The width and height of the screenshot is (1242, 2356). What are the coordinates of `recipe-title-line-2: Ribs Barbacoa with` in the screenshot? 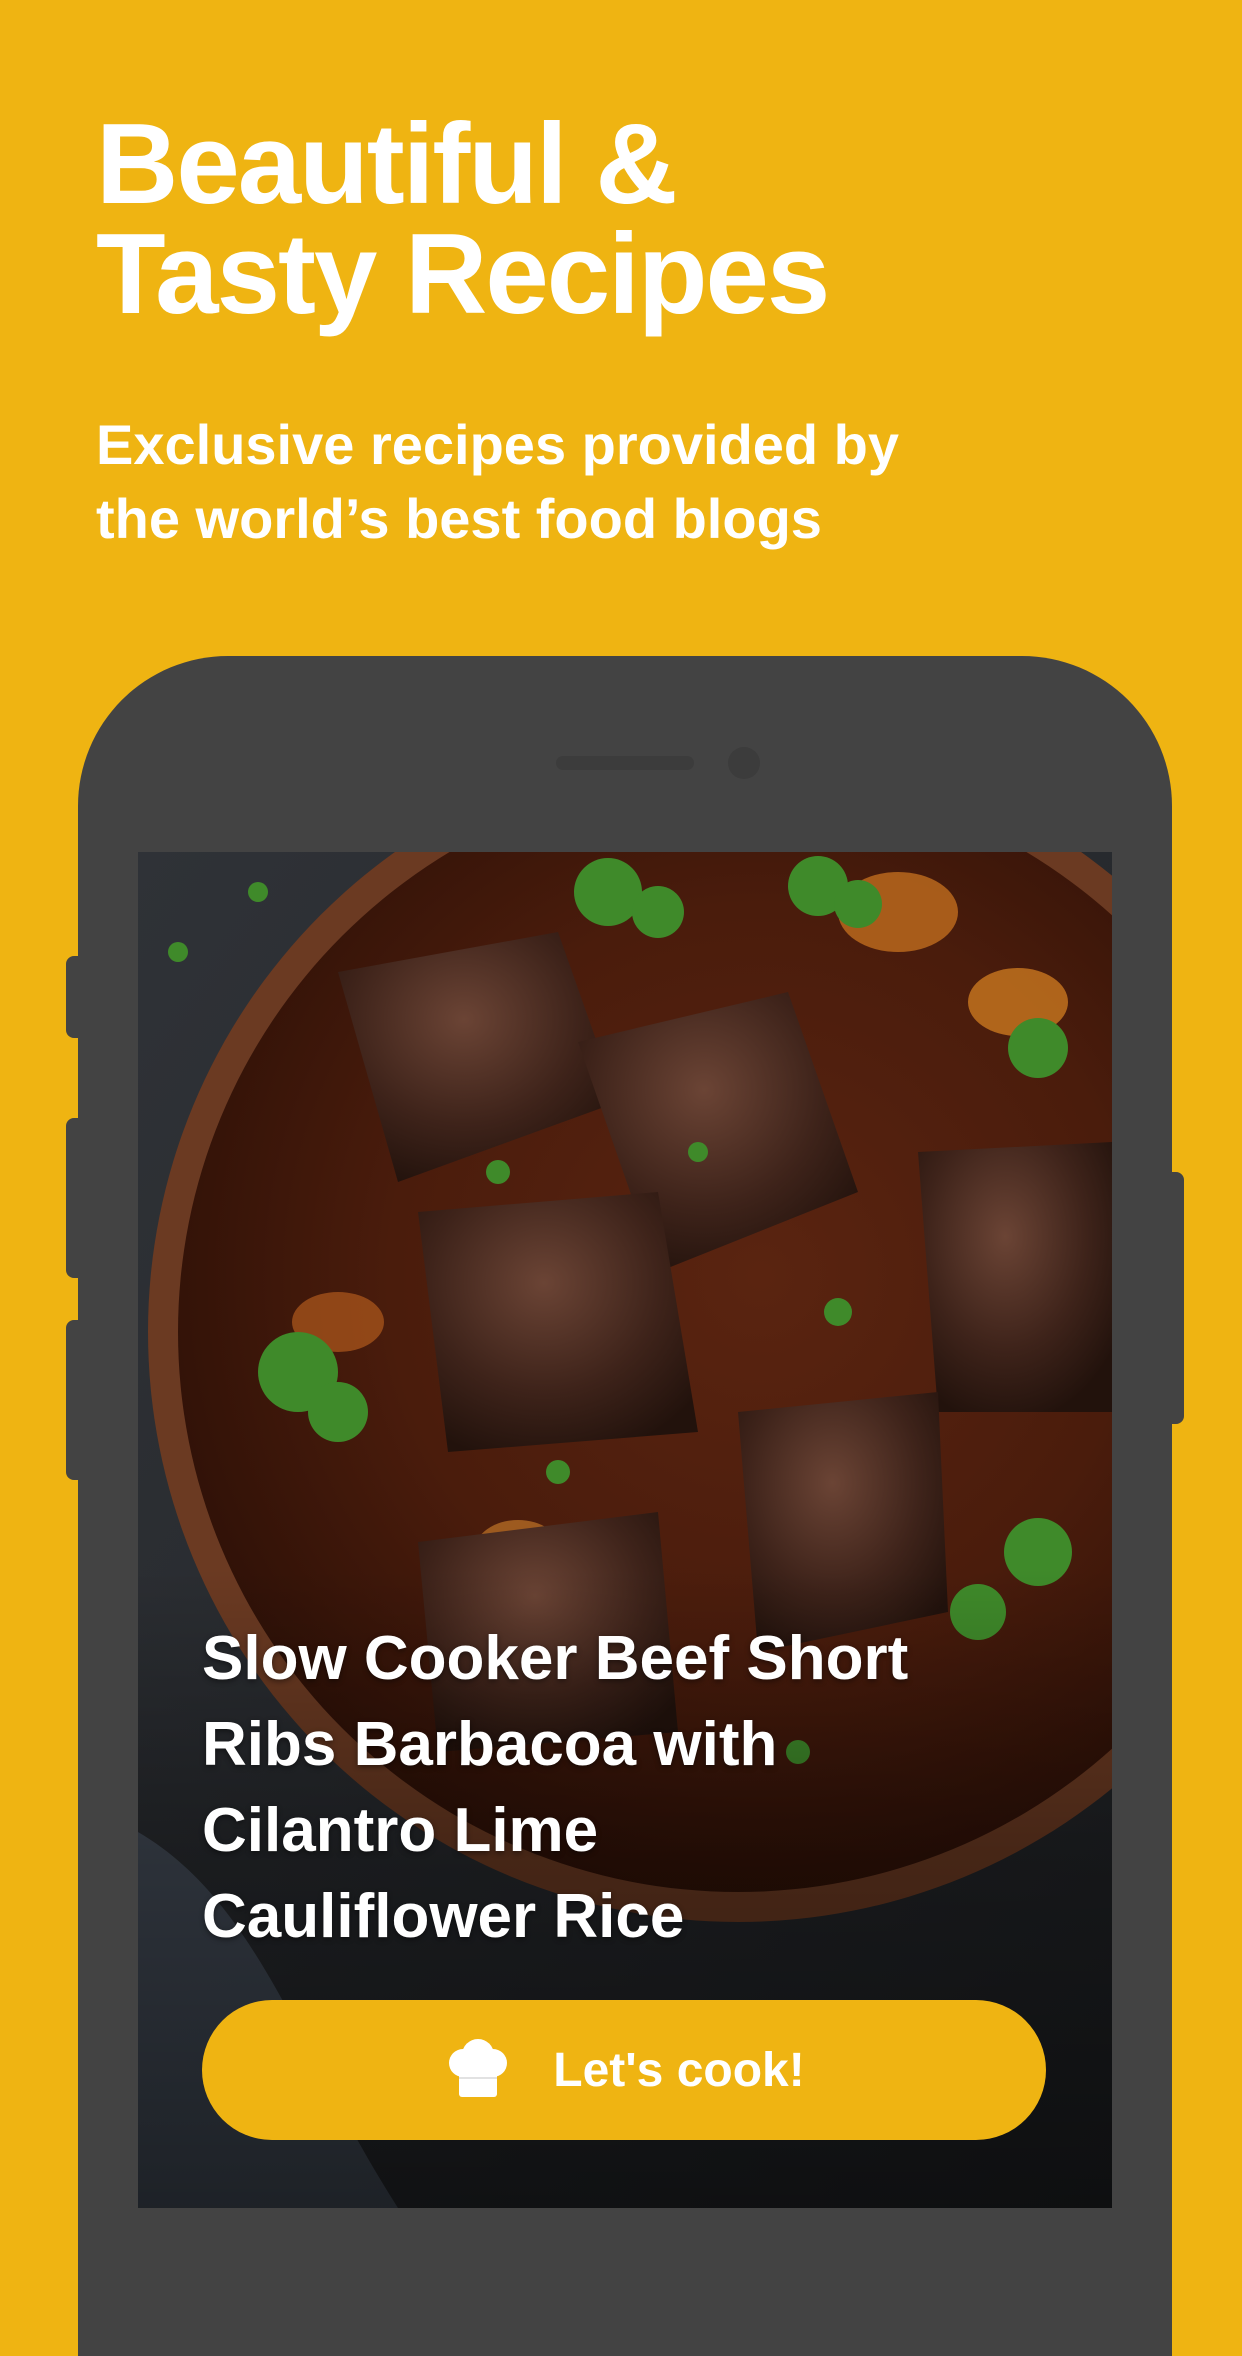 It's located at (490, 1744).